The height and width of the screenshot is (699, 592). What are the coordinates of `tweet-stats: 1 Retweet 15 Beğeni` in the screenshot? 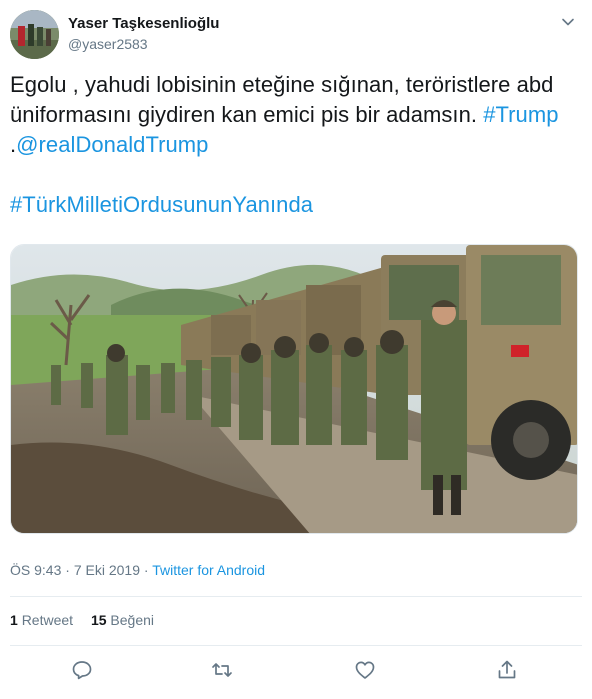 It's located at (89, 620).